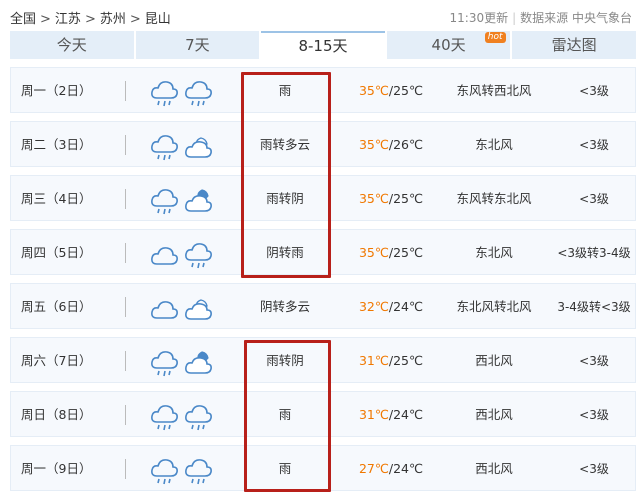 This screenshot has width=640, height=499. Describe the element at coordinates (56, 414) in the screenshot. I see `forecast-date: 周日（8日）` at that location.